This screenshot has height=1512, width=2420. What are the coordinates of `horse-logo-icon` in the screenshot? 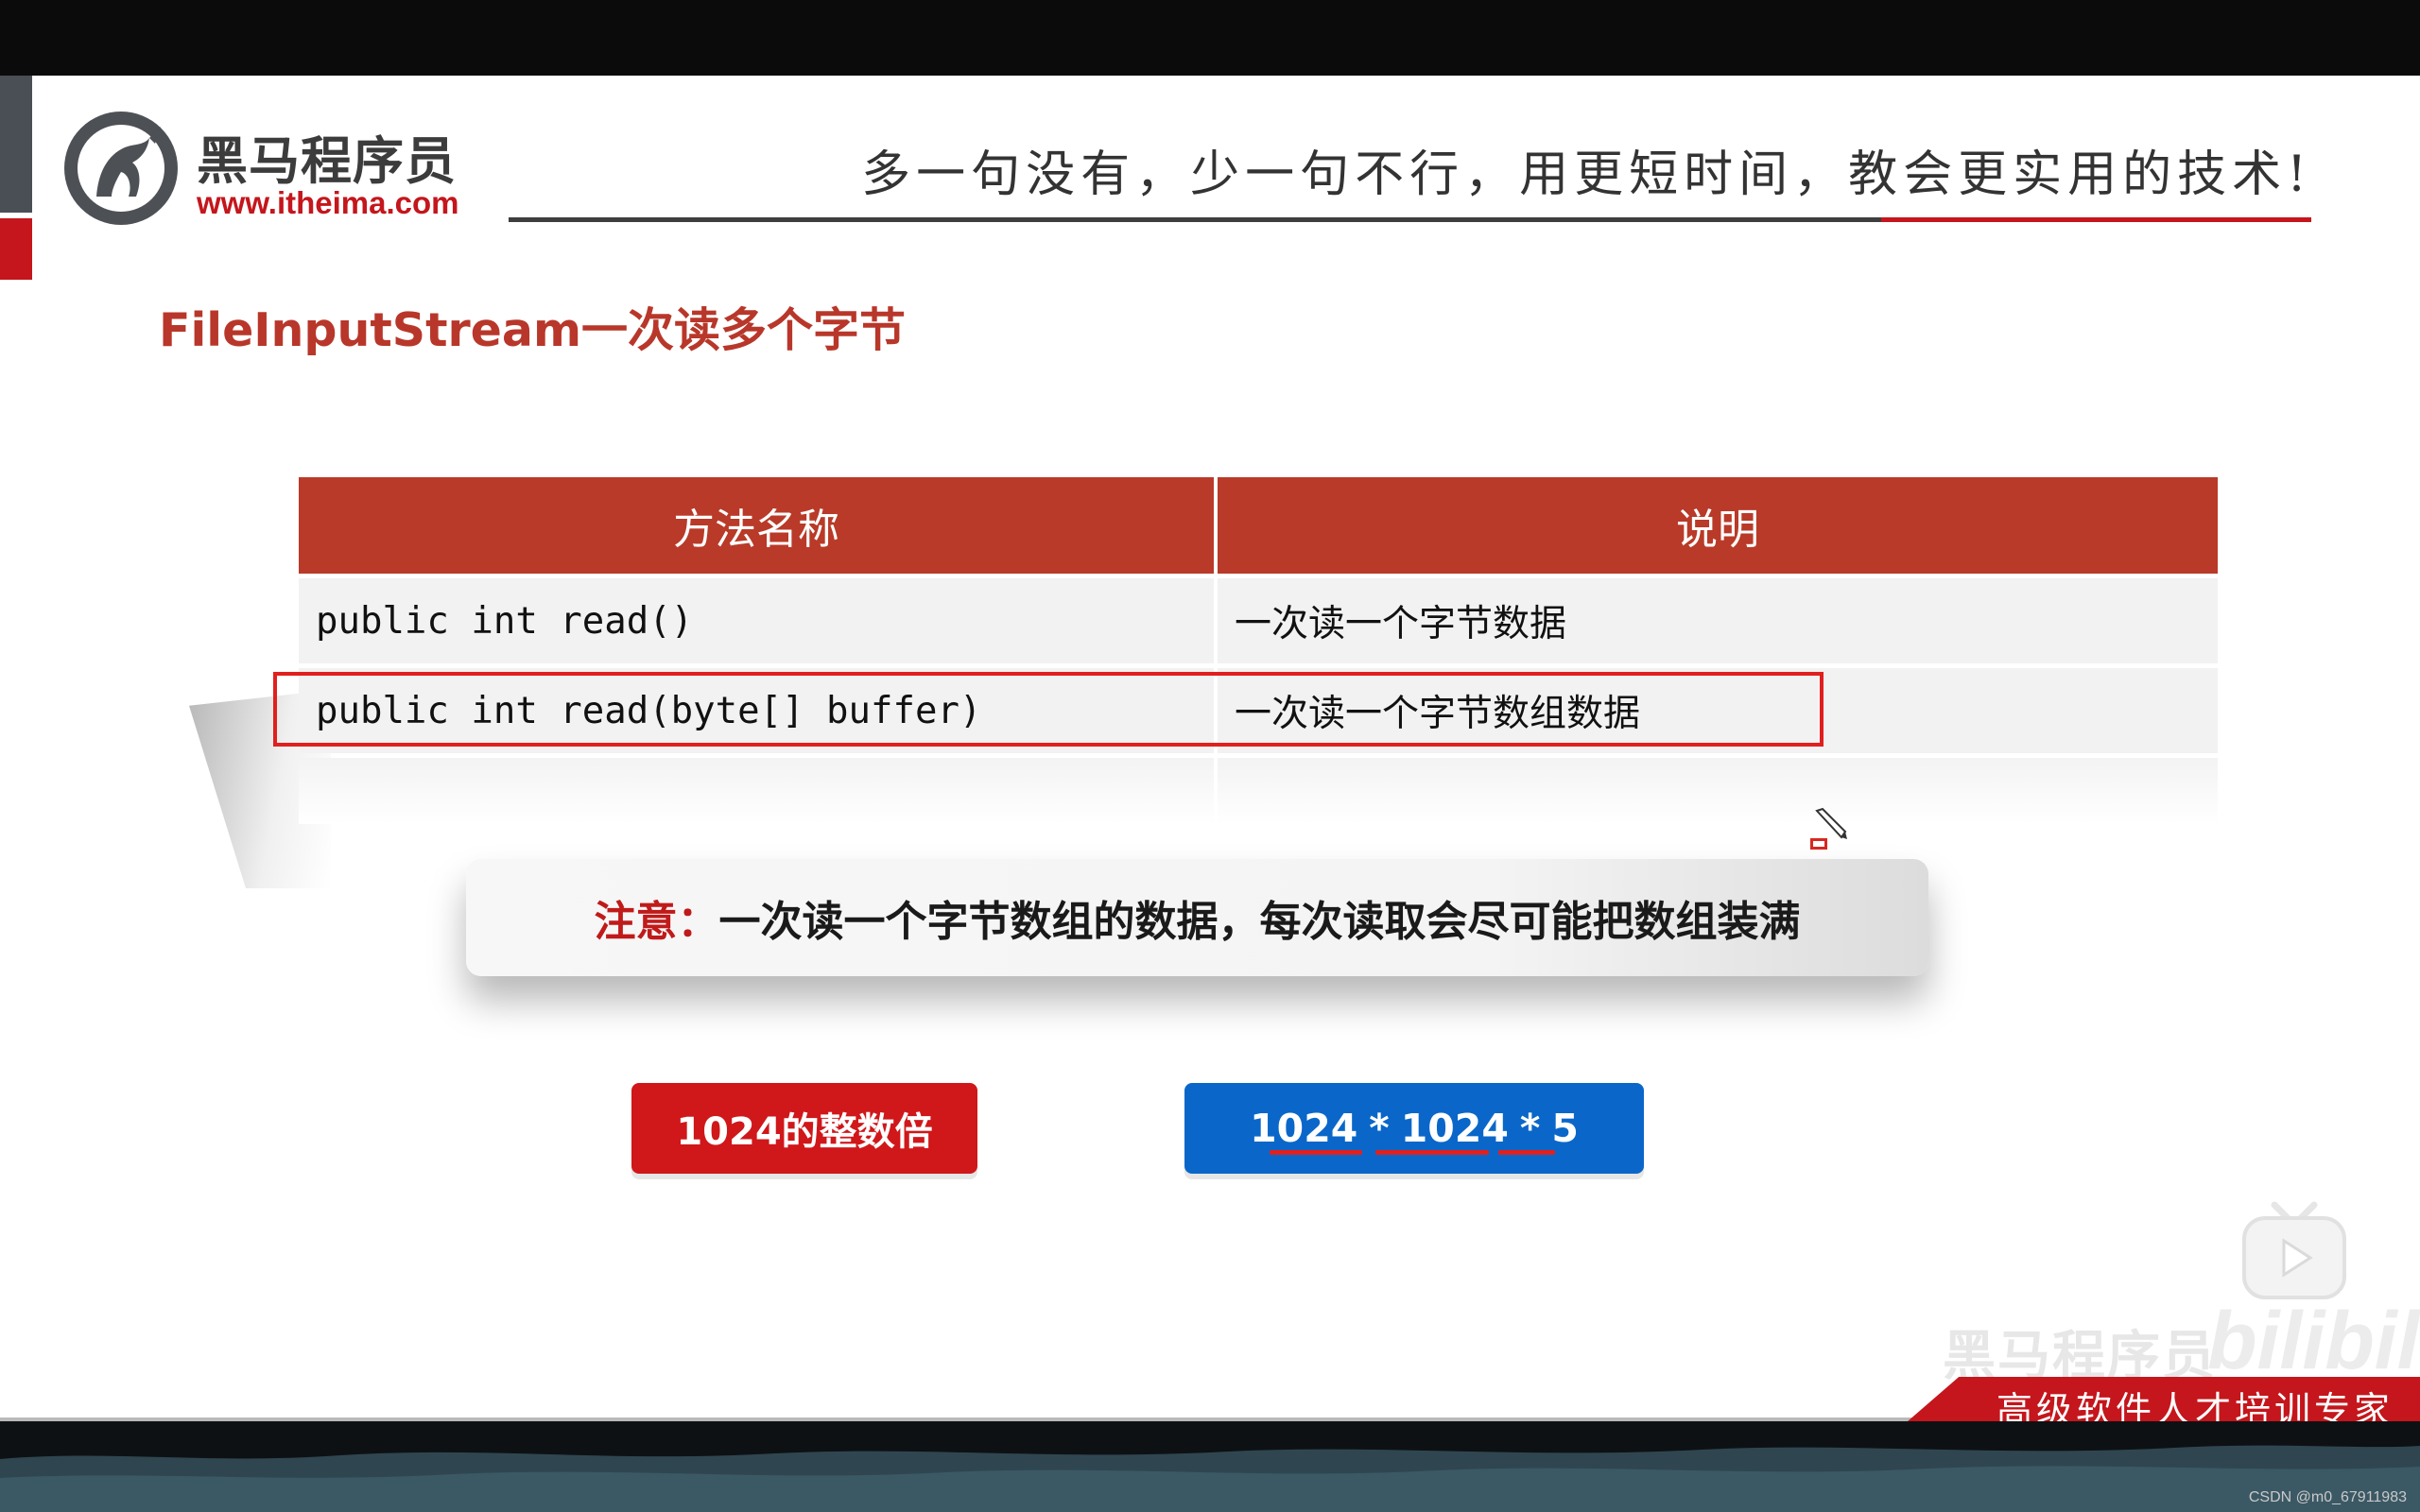 It's located at (121, 168).